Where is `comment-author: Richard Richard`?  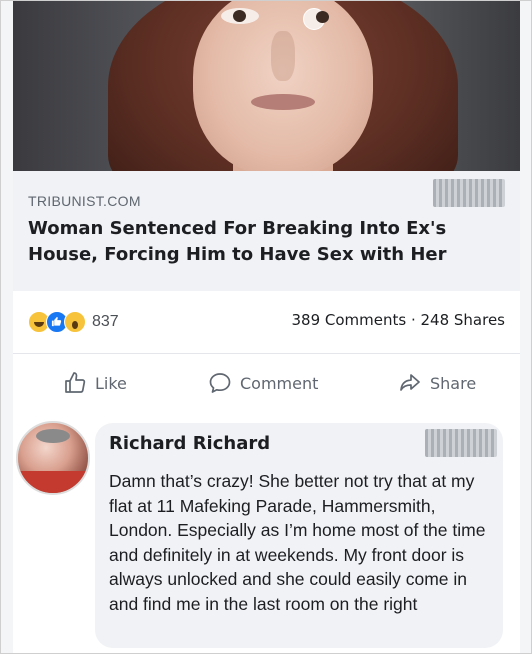 comment-author: Richard Richard is located at coordinates (189, 443).